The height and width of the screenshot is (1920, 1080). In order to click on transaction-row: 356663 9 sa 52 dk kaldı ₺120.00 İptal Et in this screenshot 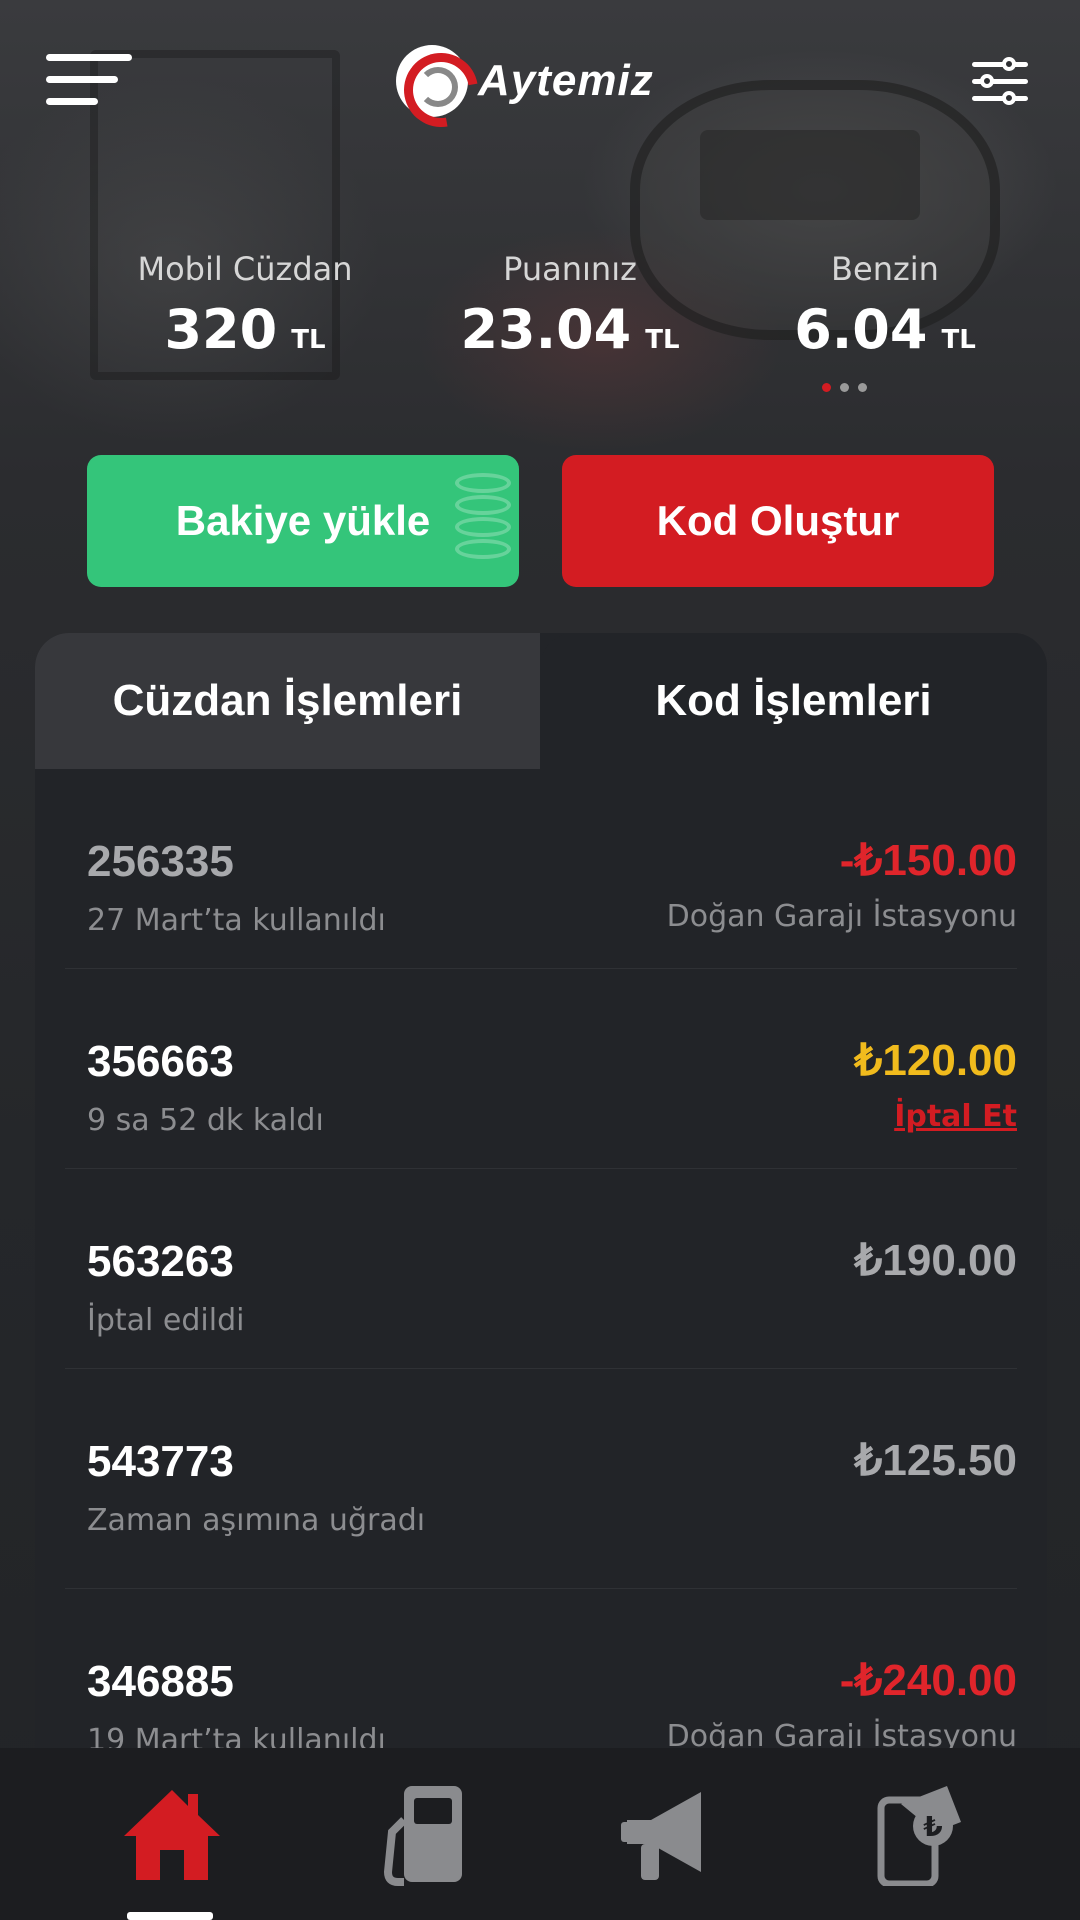, I will do `click(541, 1069)`.